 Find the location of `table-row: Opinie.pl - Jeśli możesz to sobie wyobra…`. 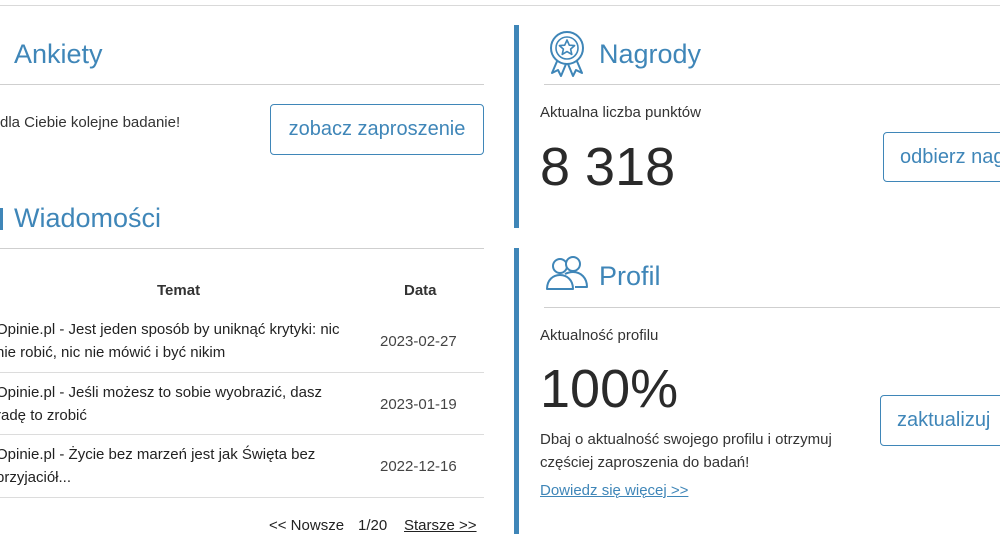

table-row: Opinie.pl - Jeśli możesz to sobie wyobra… is located at coordinates (242, 404).